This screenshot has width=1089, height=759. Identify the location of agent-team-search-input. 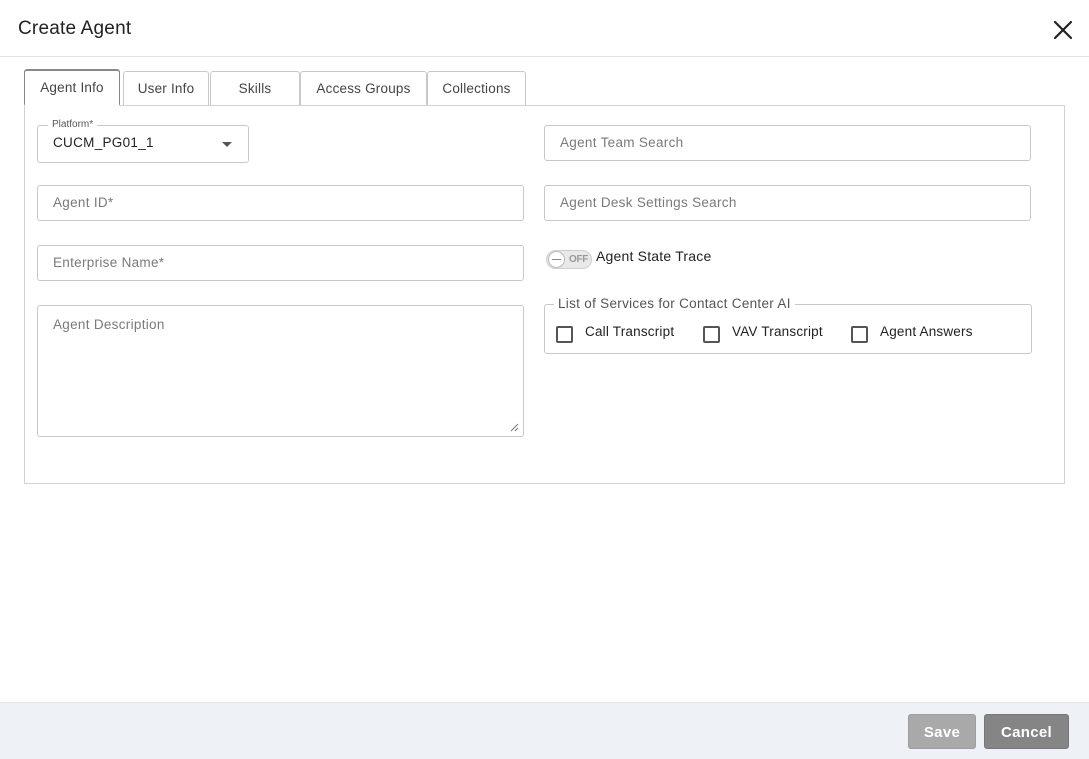
(787, 143).